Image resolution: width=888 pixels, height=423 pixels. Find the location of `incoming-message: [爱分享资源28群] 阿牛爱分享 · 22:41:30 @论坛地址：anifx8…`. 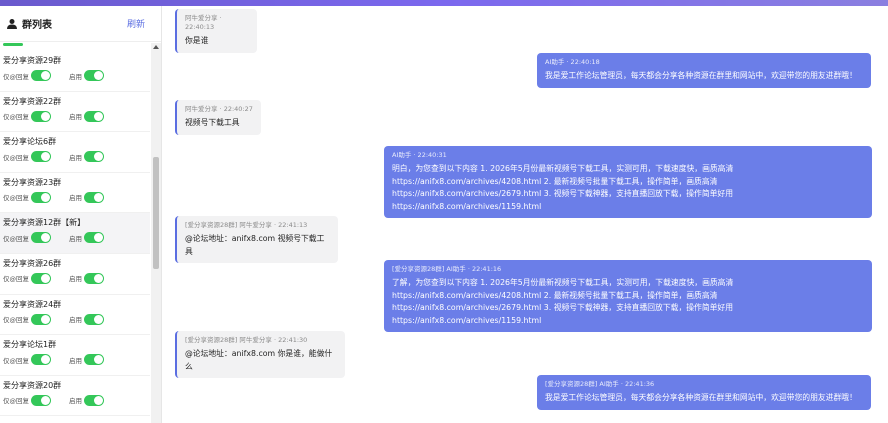

incoming-message: [爱分享资源28群] 阿牛爱分享 · 22:41:30 @论坛地址：anifx8… is located at coordinates (260, 354).